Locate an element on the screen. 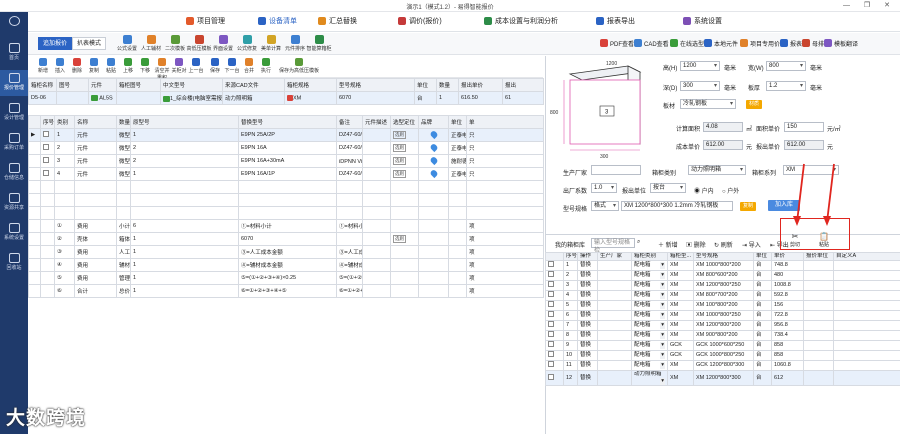 The width and height of the screenshot is (900, 434). nav-item: 仓储信息 is located at coordinates (14, 173).